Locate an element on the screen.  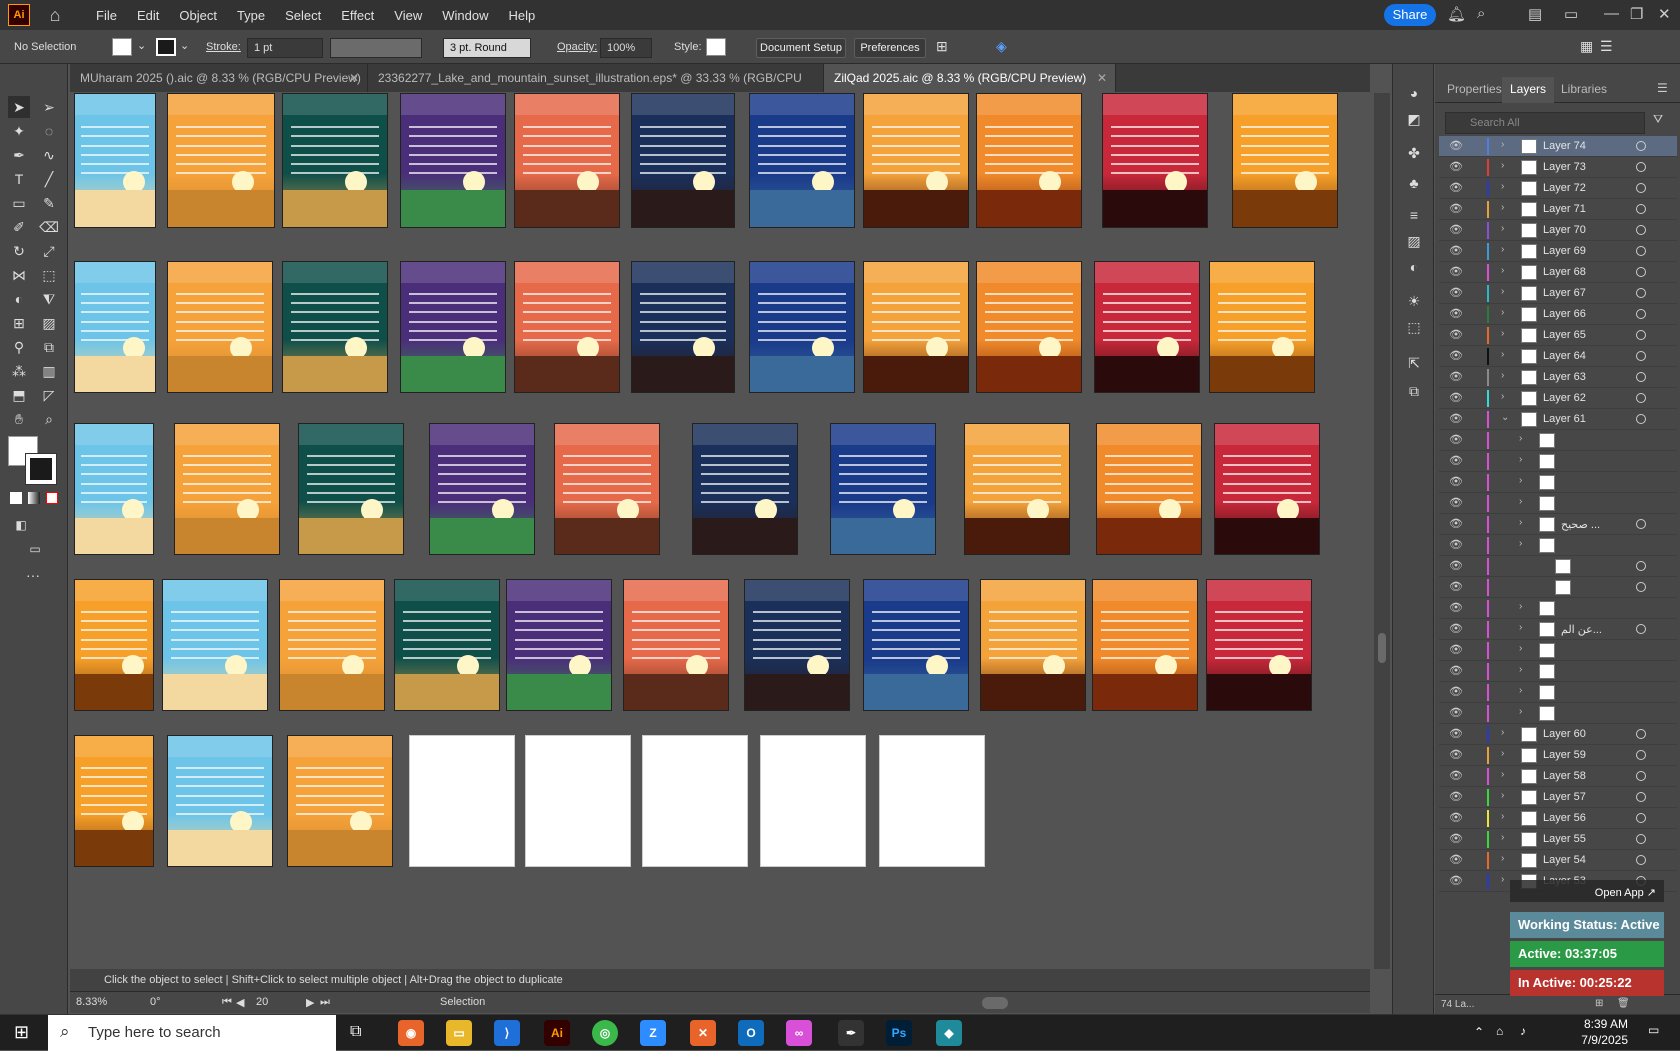
illustrator-taskbar-icon: Ai is located at coordinates (557, 1033).